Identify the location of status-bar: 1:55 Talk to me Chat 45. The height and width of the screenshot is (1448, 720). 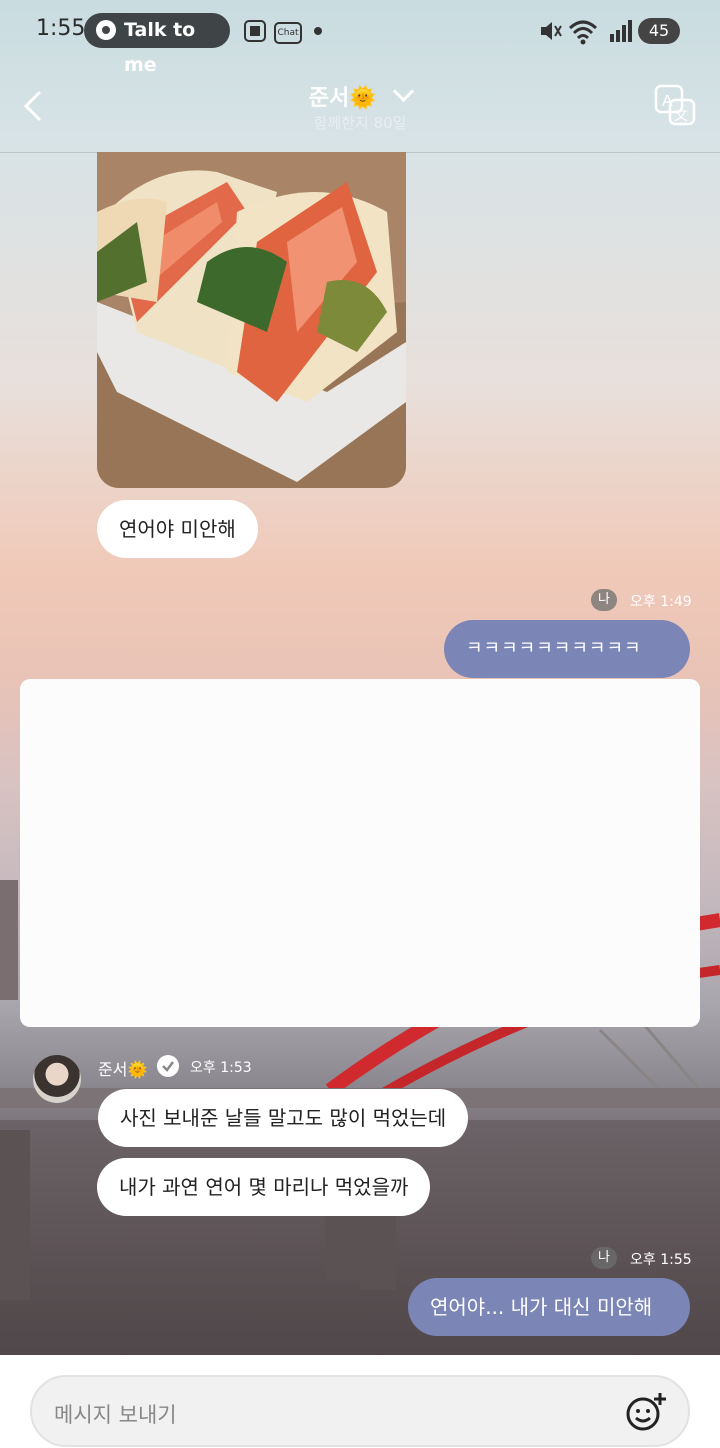
(360, 38).